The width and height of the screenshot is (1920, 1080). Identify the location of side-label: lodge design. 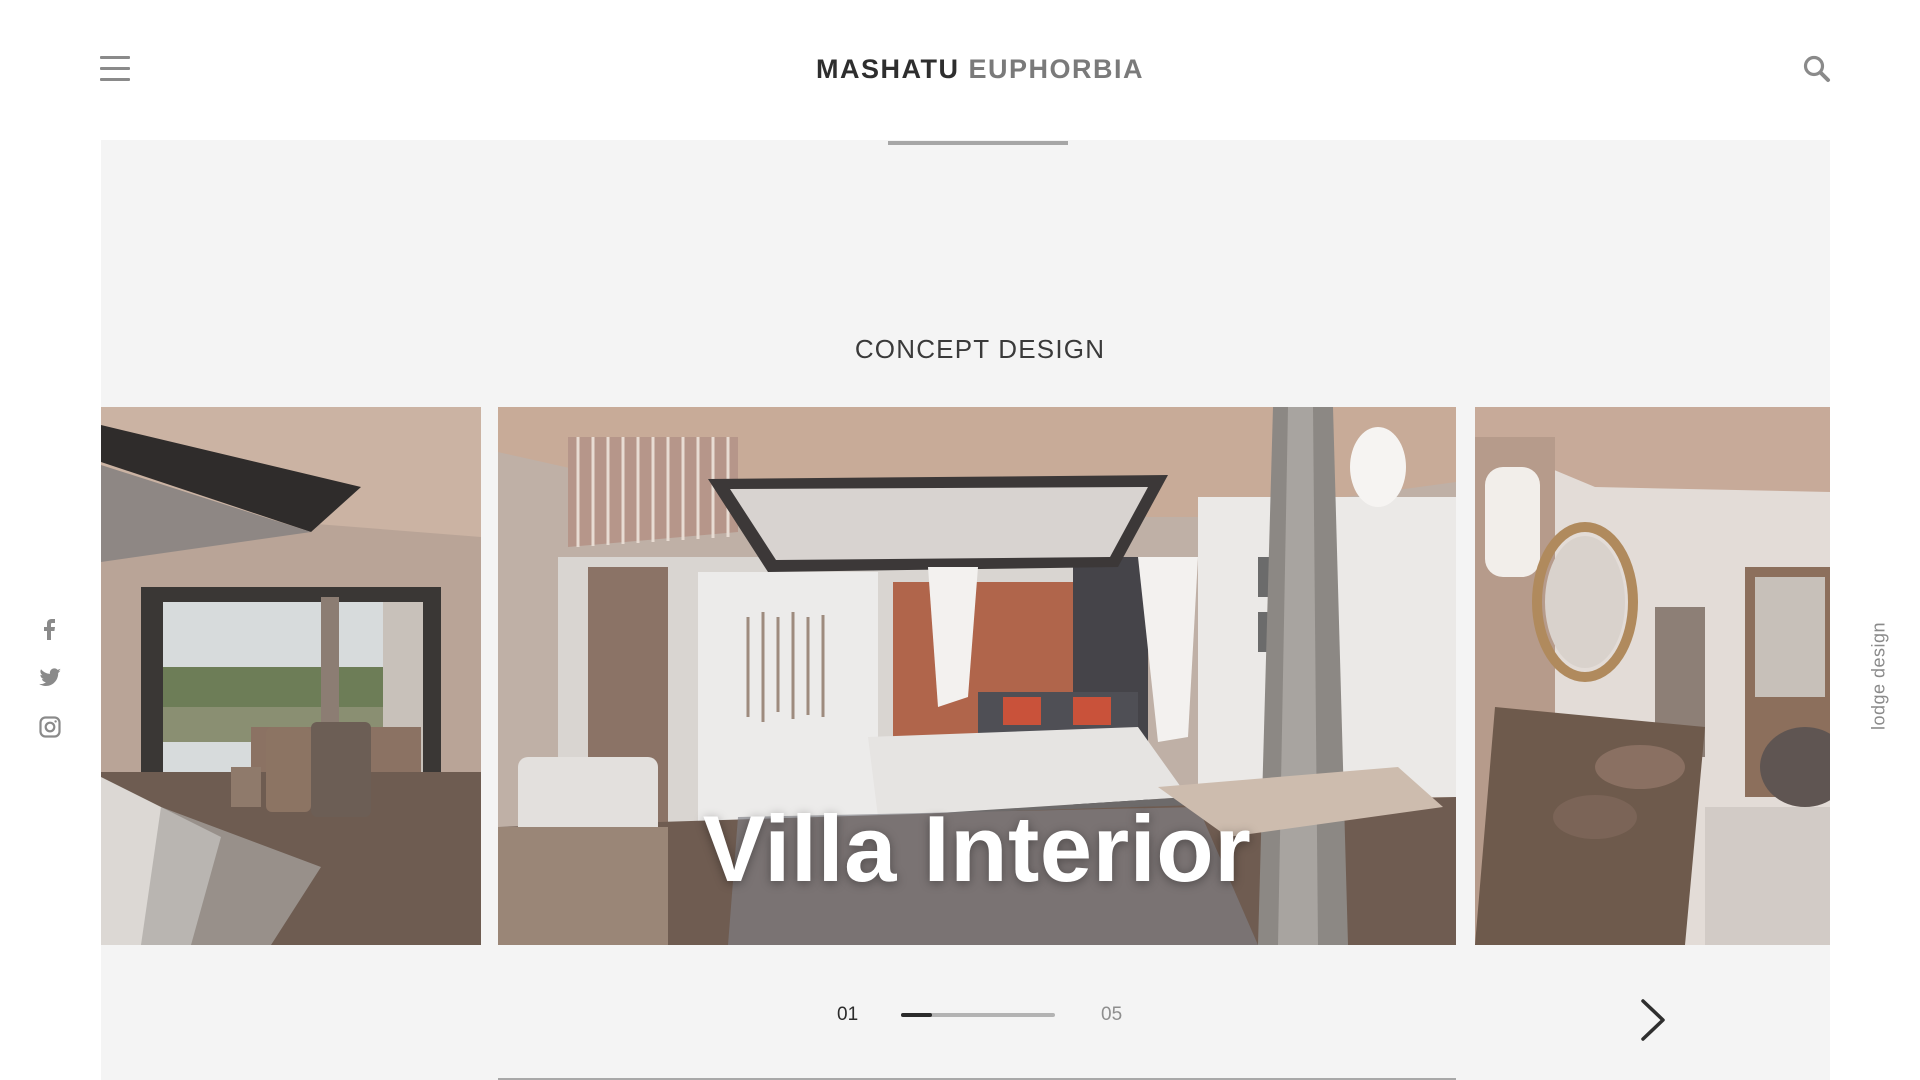
(1879, 676).